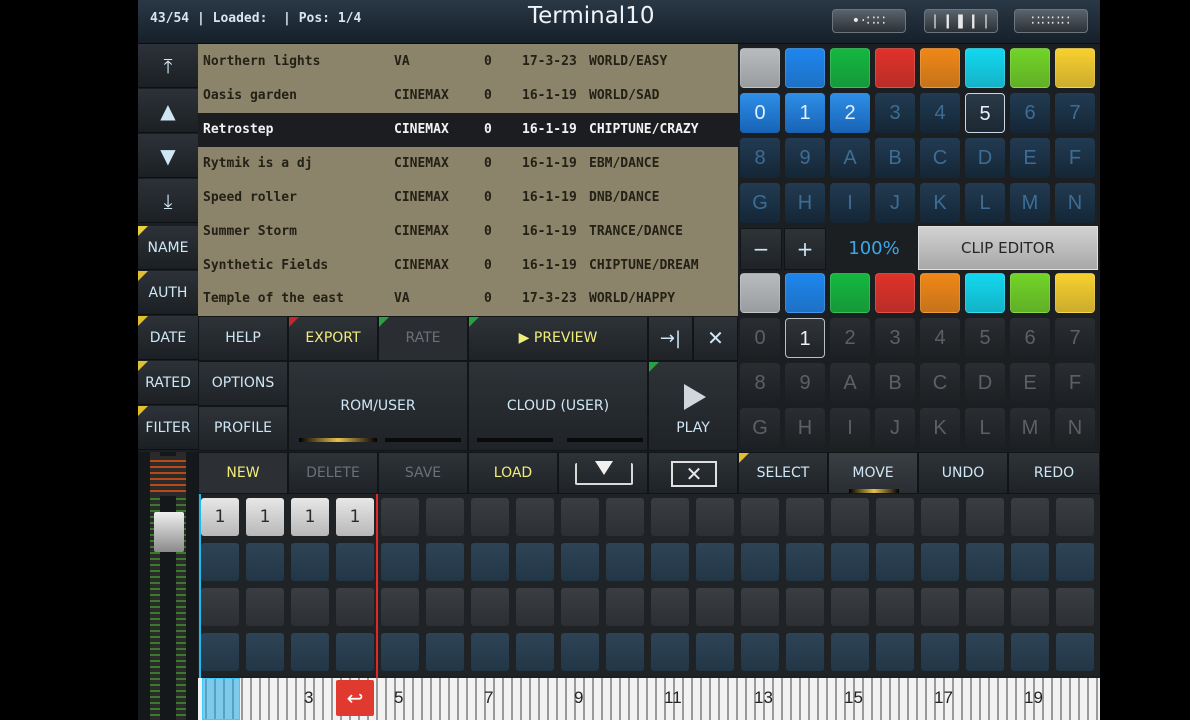  I want to click on pattern-pad: 7, so click(1075, 338).